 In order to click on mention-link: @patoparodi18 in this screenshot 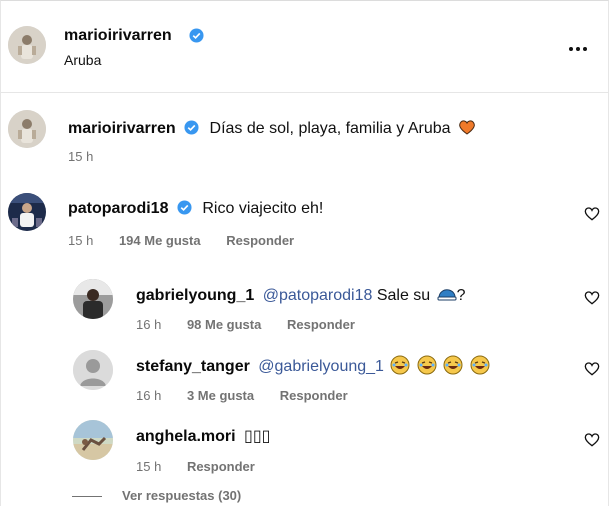, I will do `click(318, 295)`.